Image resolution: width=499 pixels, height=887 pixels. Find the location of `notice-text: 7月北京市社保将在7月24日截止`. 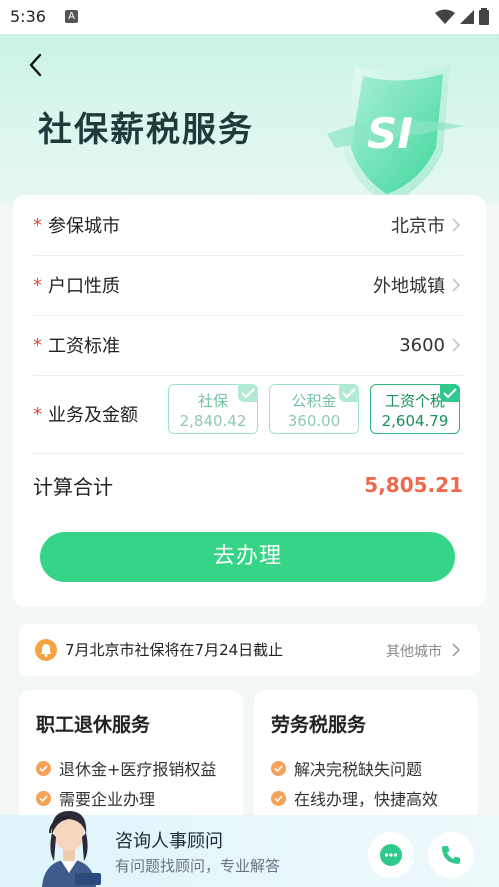

notice-text: 7月北京市社保将在7月24日截止 is located at coordinates (174, 650).